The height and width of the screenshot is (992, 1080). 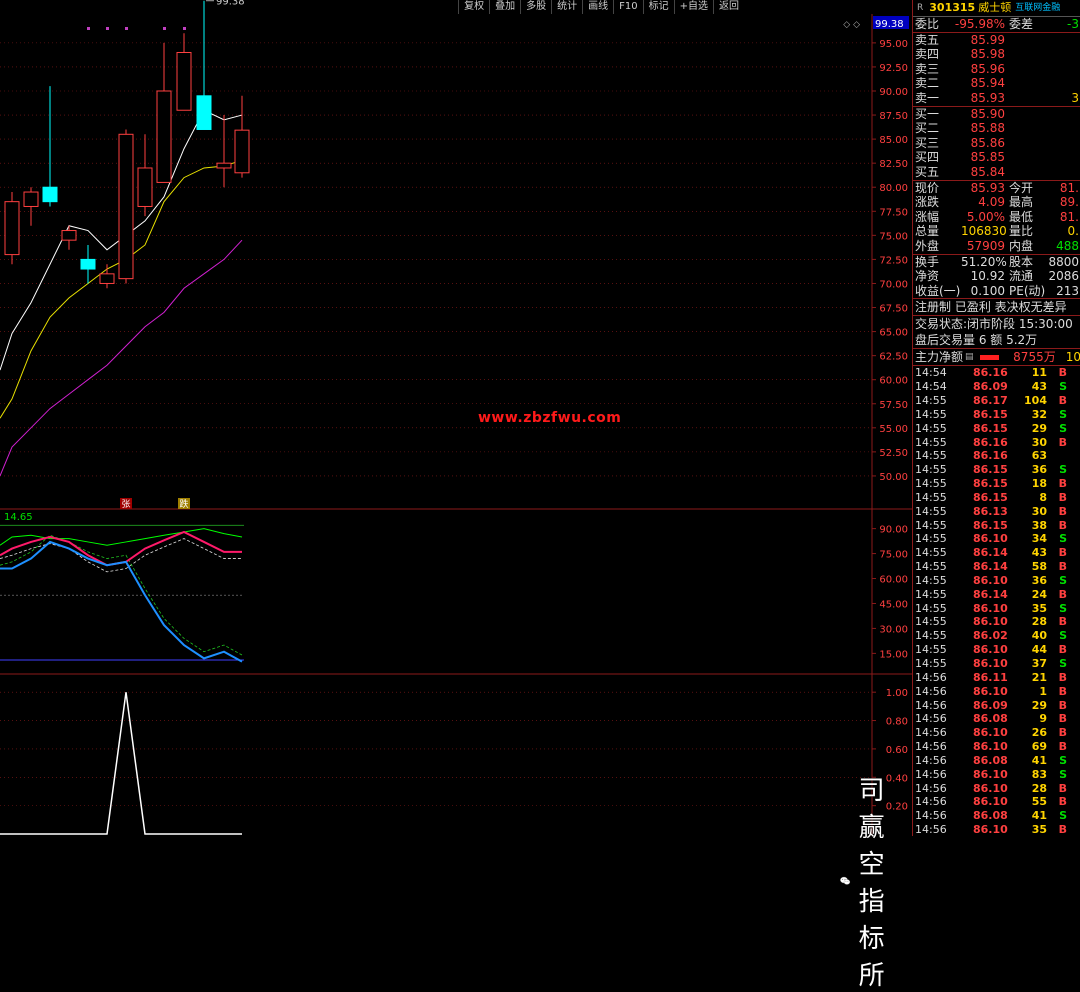 I want to click on y-tick-label: 75.00, so click(x=893, y=236).